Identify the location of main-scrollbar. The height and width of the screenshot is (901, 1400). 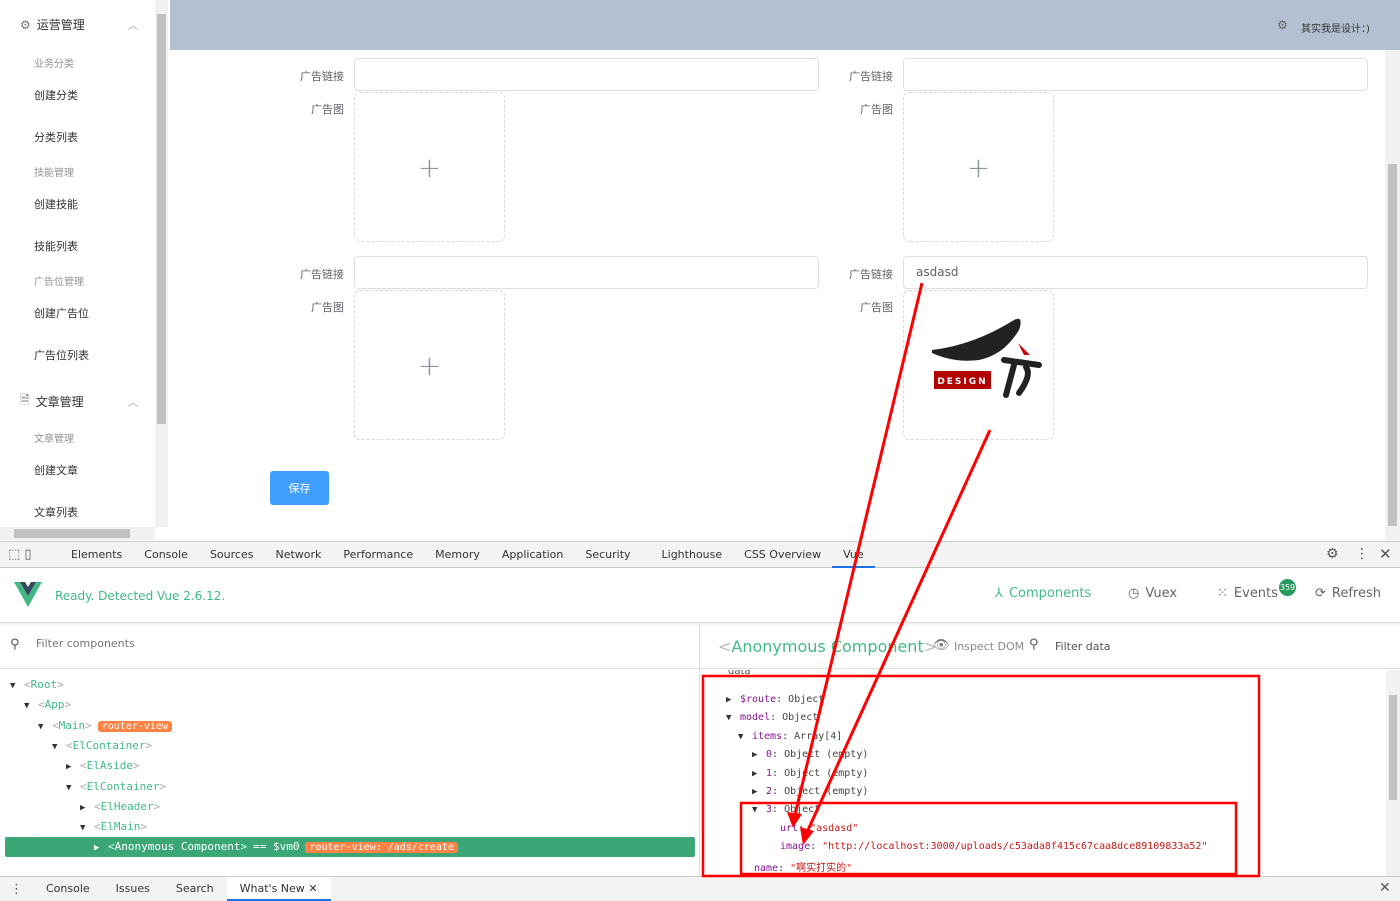
(1392, 295).